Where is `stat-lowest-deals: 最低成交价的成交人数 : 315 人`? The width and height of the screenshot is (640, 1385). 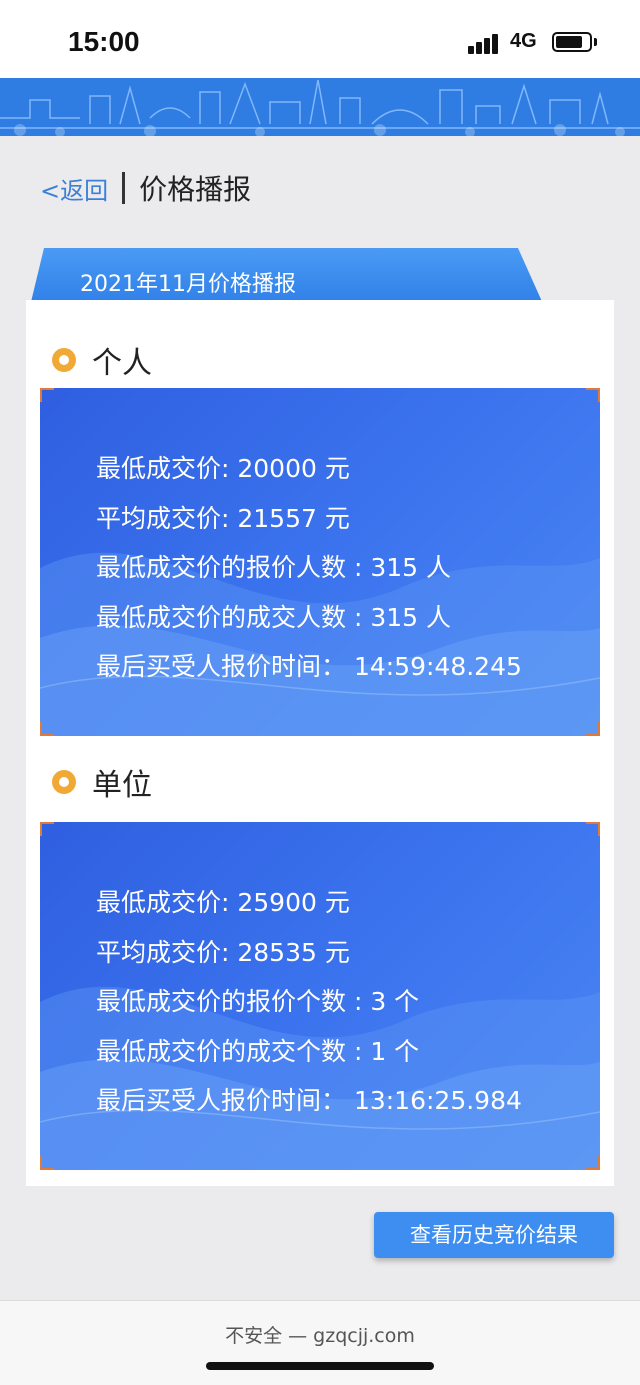
stat-lowest-deals: 最低成交价的成交人数 : 315 人 is located at coordinates (273, 617).